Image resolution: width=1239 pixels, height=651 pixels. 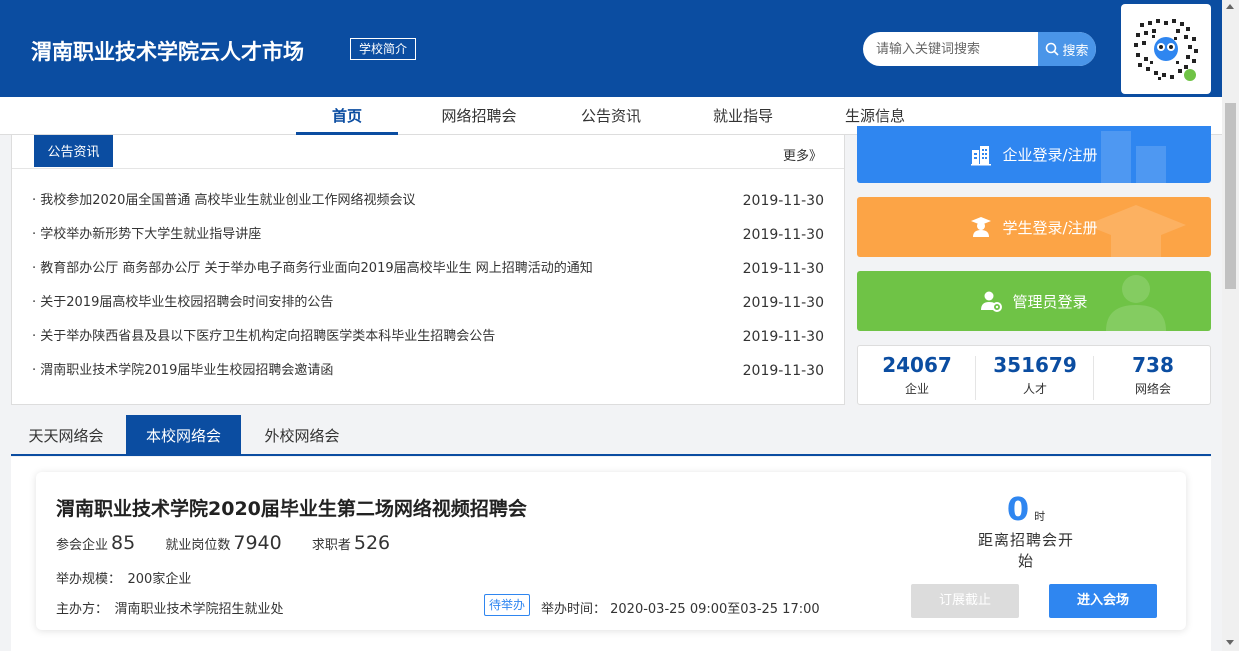 What do you see at coordinates (1018, 509) in the screenshot?
I see `countdown-value: 0` at bounding box center [1018, 509].